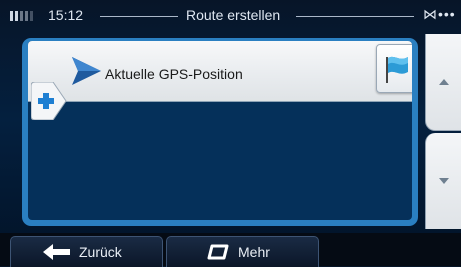 The image size is (461, 267). I want to click on triangle-down-icon, so click(444, 181).